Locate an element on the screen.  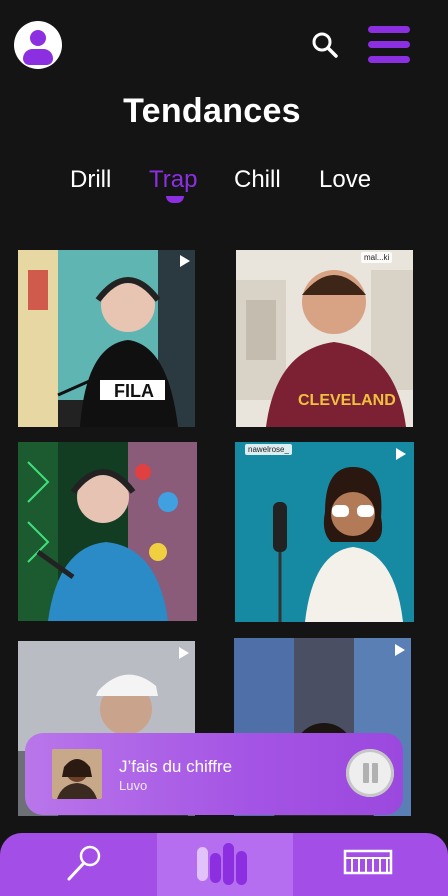
profile-avatar-button is located at coordinates (38, 45).